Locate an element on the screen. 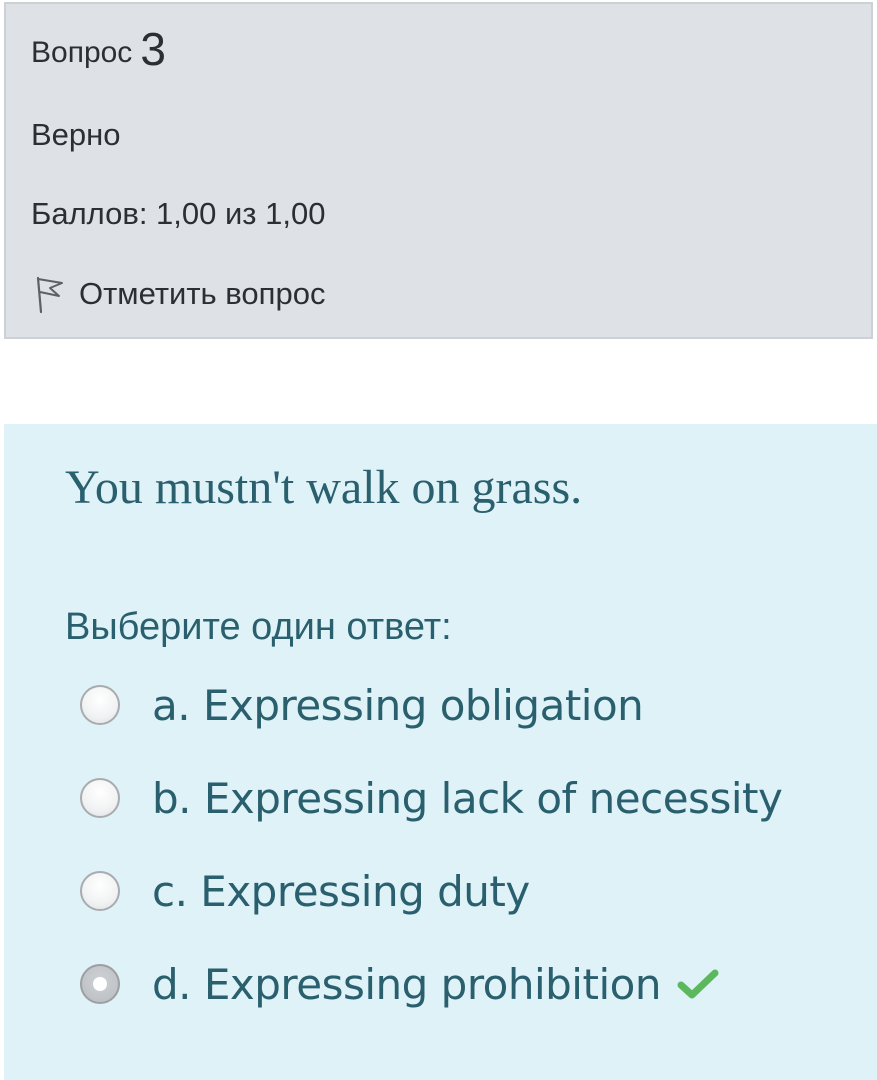 The height and width of the screenshot is (1080, 877). question-number: Вопрос 3 is located at coordinates (98, 49).